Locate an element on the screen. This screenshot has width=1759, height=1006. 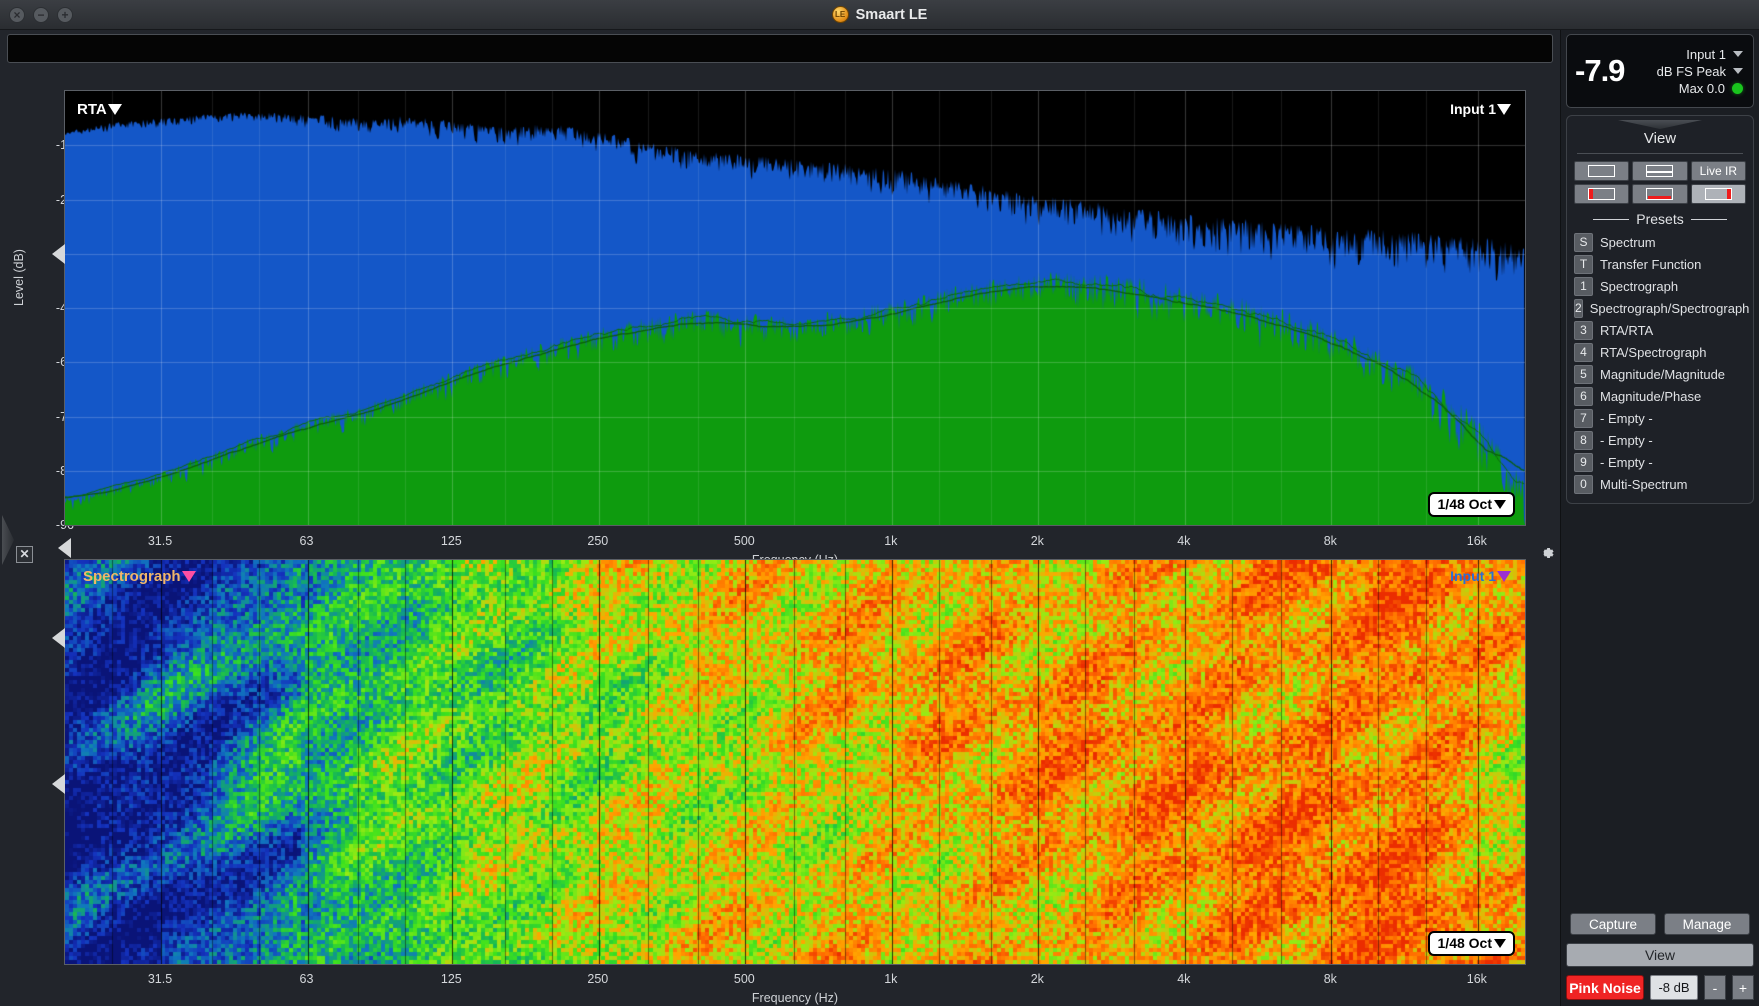
input-level-meter: -7.9 Input 1 dB FS Peak Max 0.0 is located at coordinates (1660, 71).